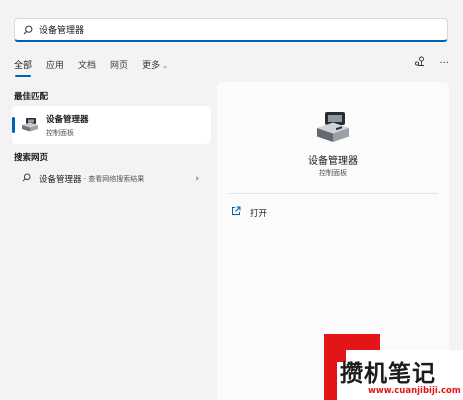  I want to click on tab-more: 更多 ⌄, so click(155, 64).